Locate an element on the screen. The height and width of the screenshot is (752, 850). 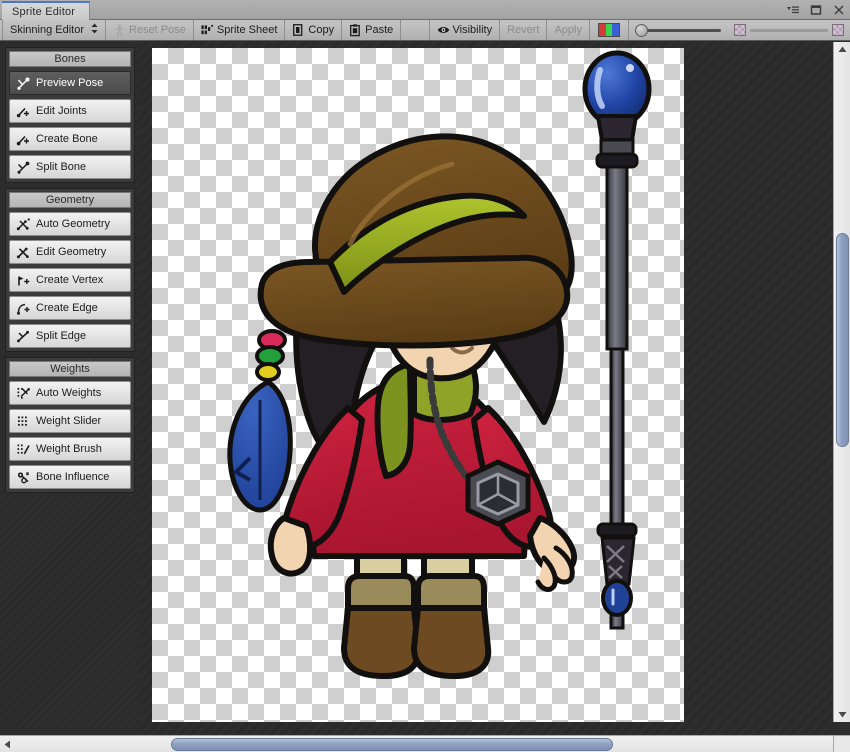
horizontal-scroll-thumb is located at coordinates (392, 744).